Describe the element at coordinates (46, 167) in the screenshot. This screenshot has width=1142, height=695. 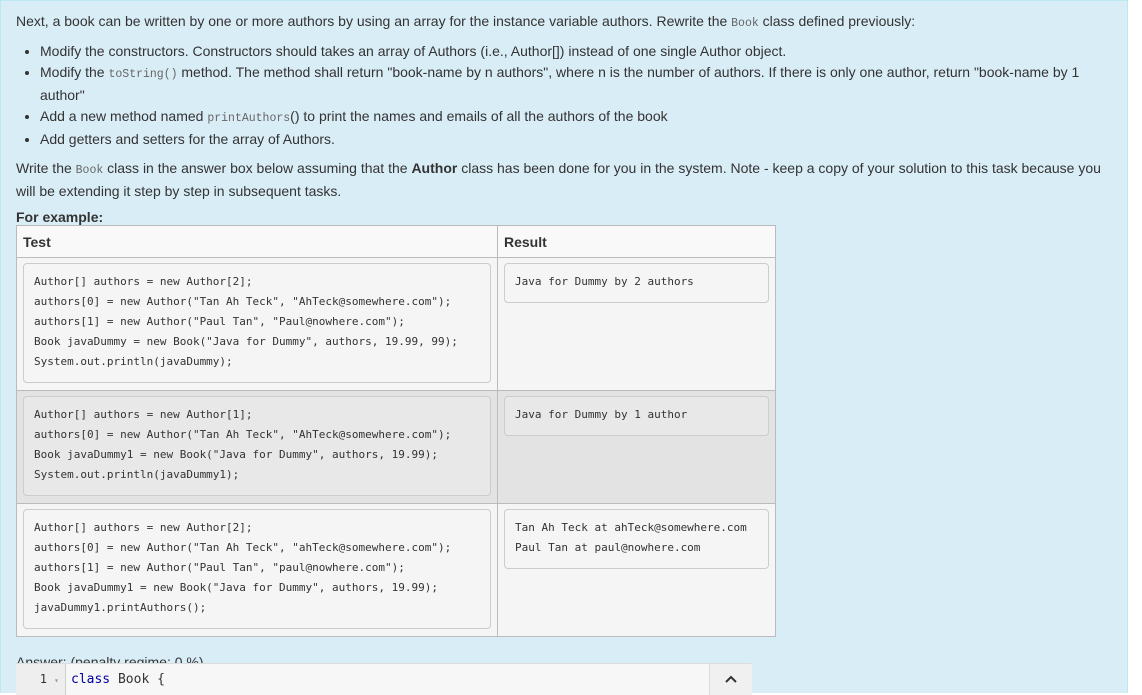
I see `note-pre: Write the` at that location.